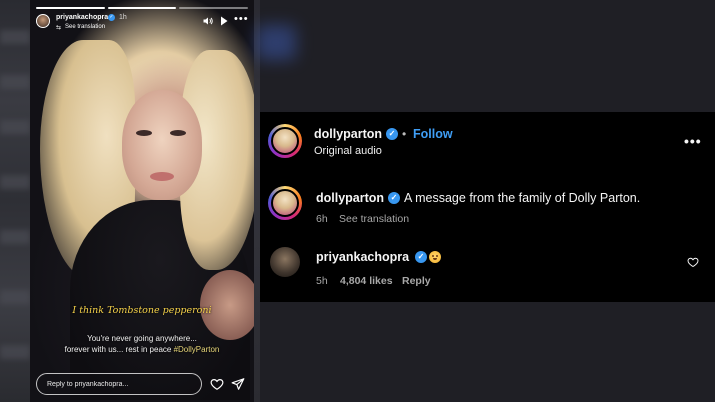 The width and height of the screenshot is (715, 402). Describe the element at coordinates (162, 145) in the screenshot. I see `story-photo-face` at that location.